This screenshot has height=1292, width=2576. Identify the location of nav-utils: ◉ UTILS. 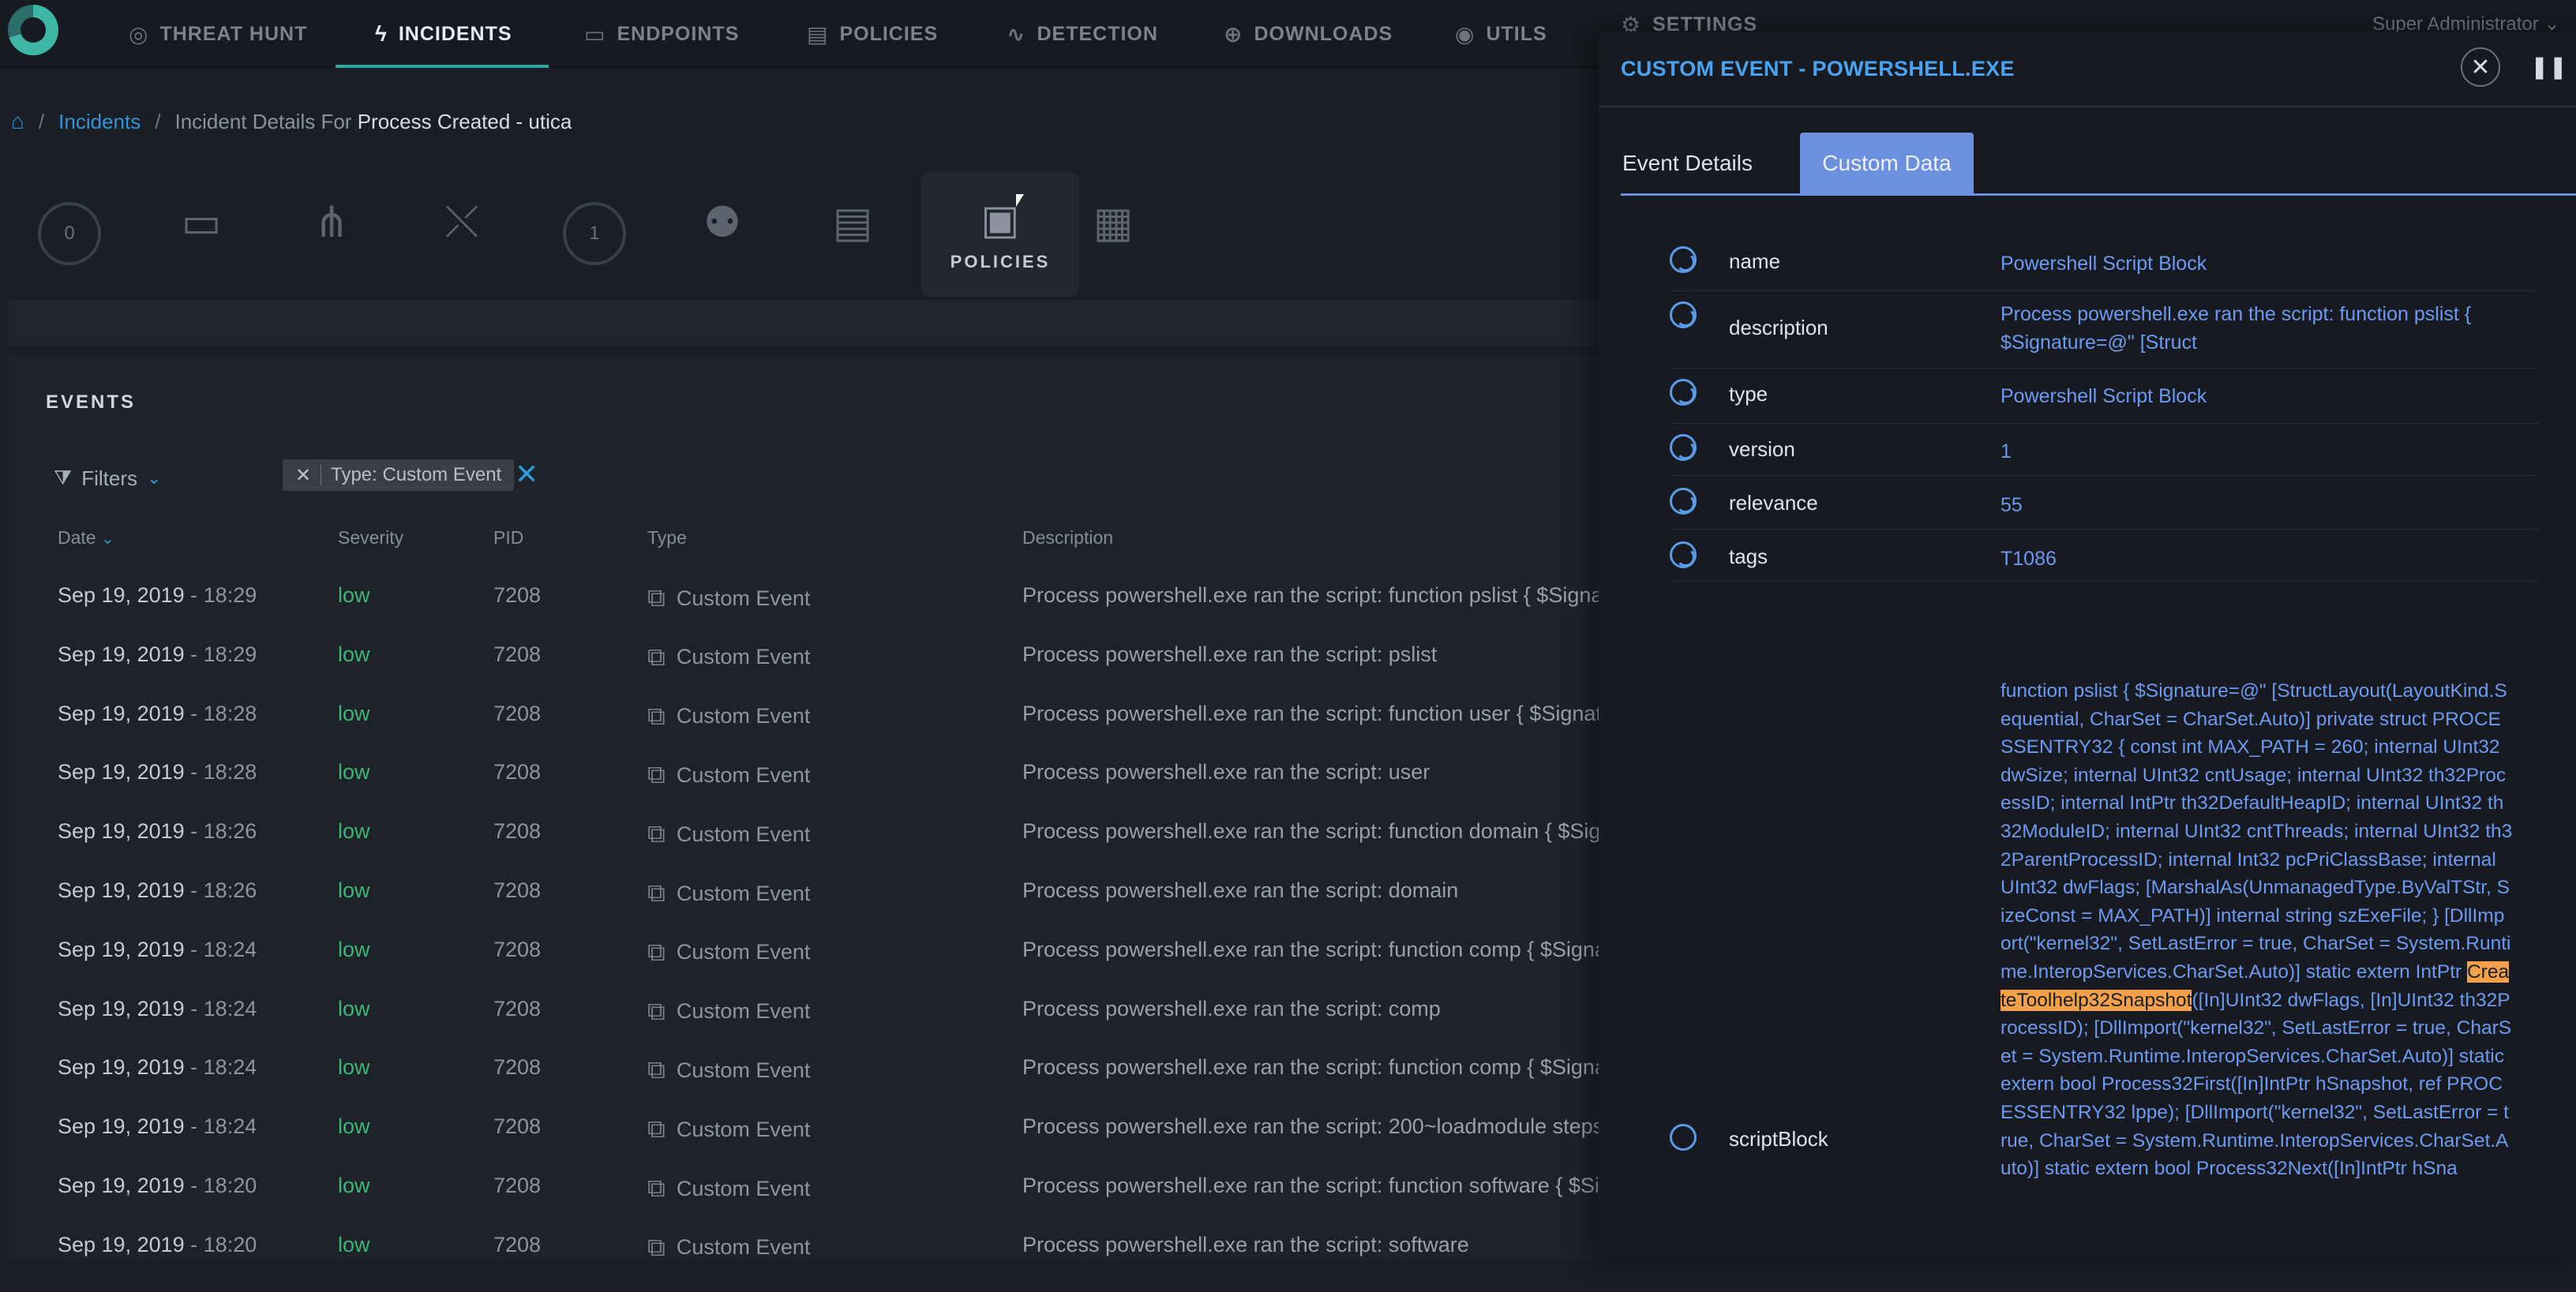
(1501, 34).